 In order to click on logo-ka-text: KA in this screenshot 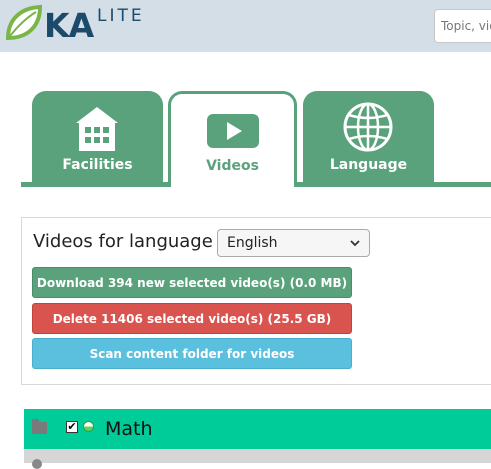, I will do `click(69, 25)`.